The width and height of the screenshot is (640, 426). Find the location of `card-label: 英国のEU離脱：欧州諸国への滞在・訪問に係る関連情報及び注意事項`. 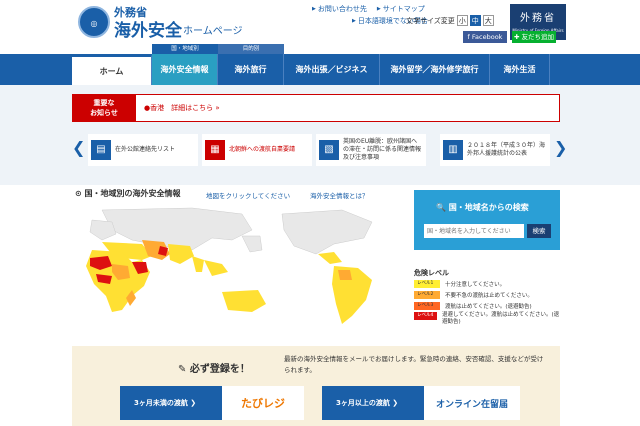

card-label: 英国のEU離脱：欧州諸国への滞在・訪問に係る関連情報及び注意事項 is located at coordinates (382, 149).